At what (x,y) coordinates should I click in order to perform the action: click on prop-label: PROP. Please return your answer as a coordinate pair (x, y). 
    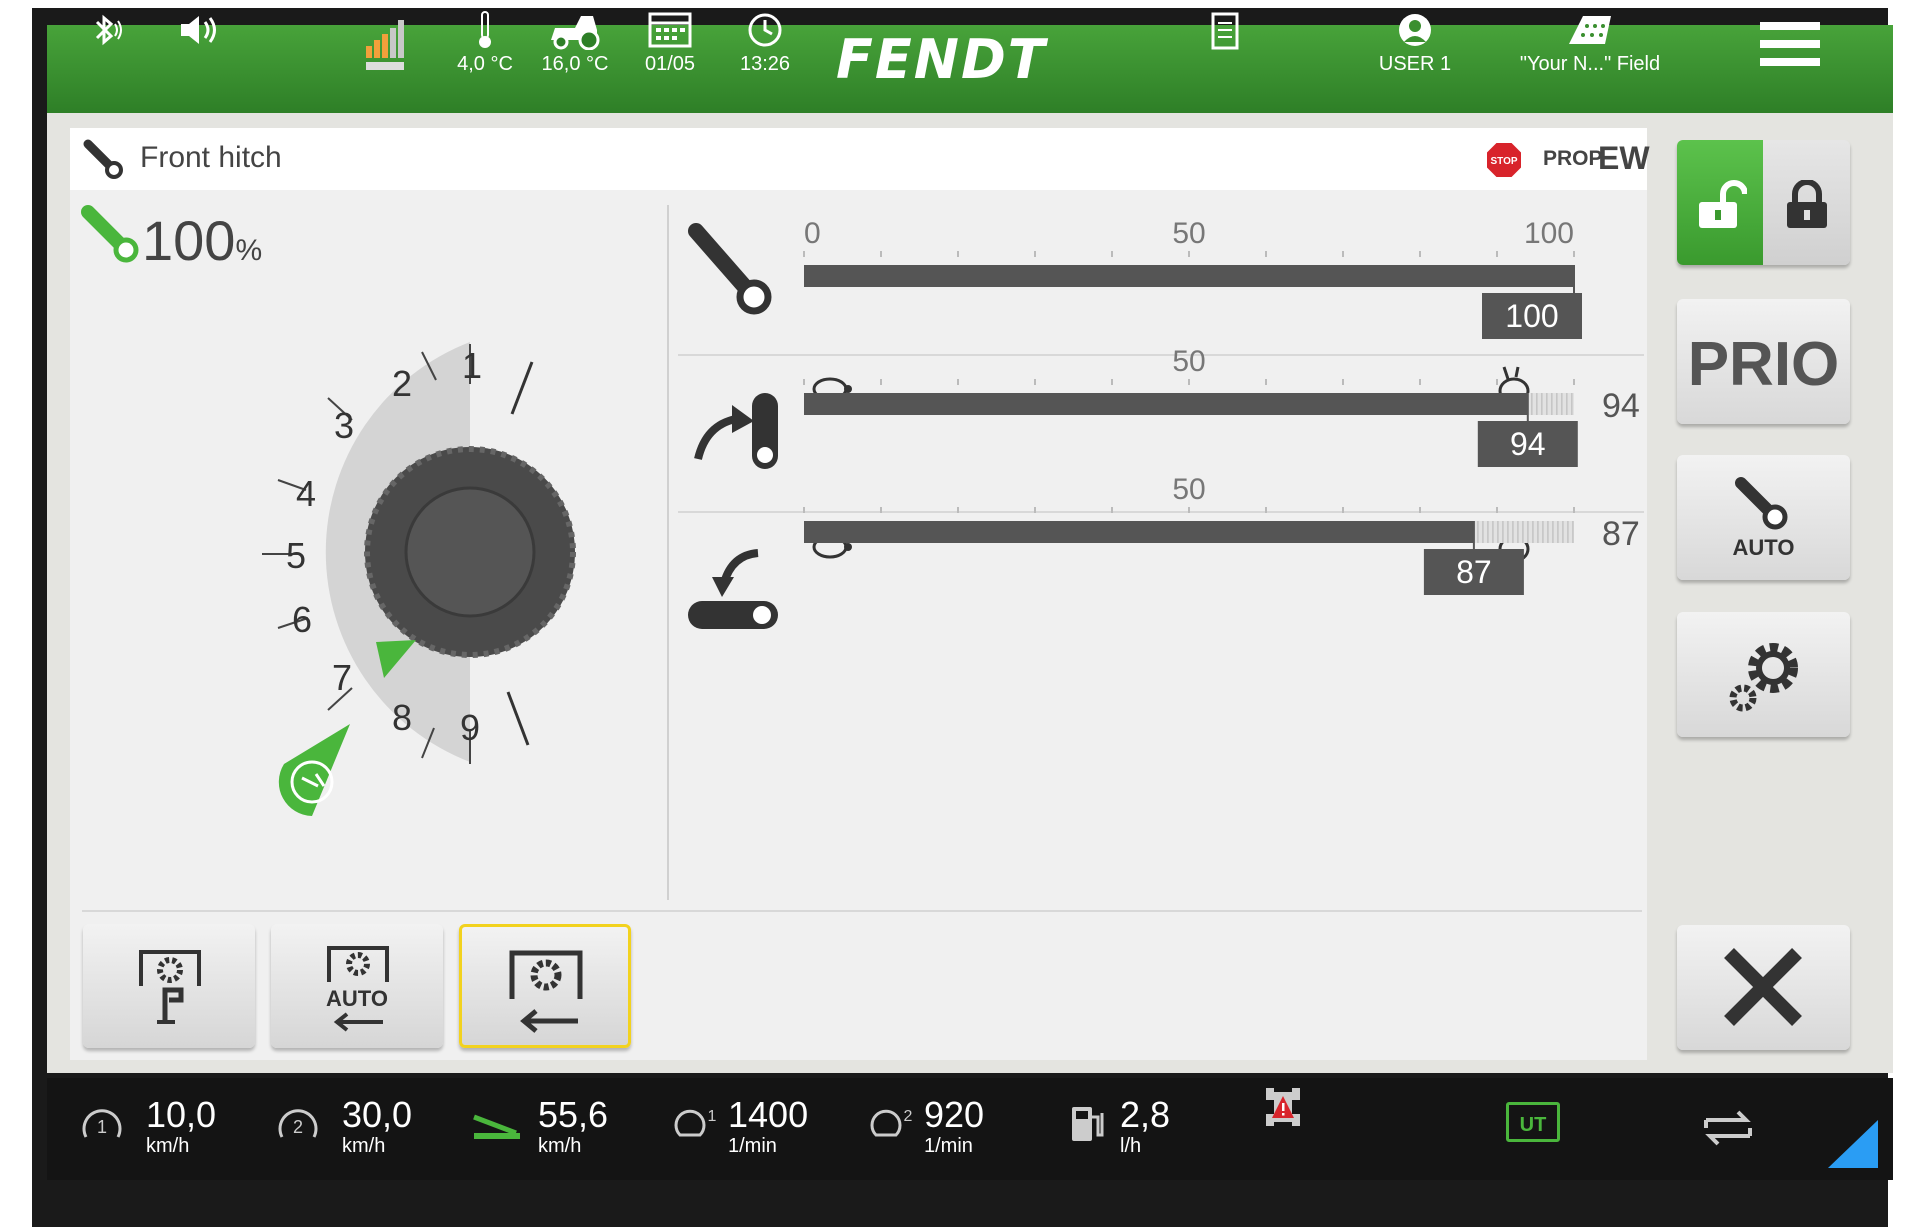
    Looking at the image, I should click on (1573, 158).